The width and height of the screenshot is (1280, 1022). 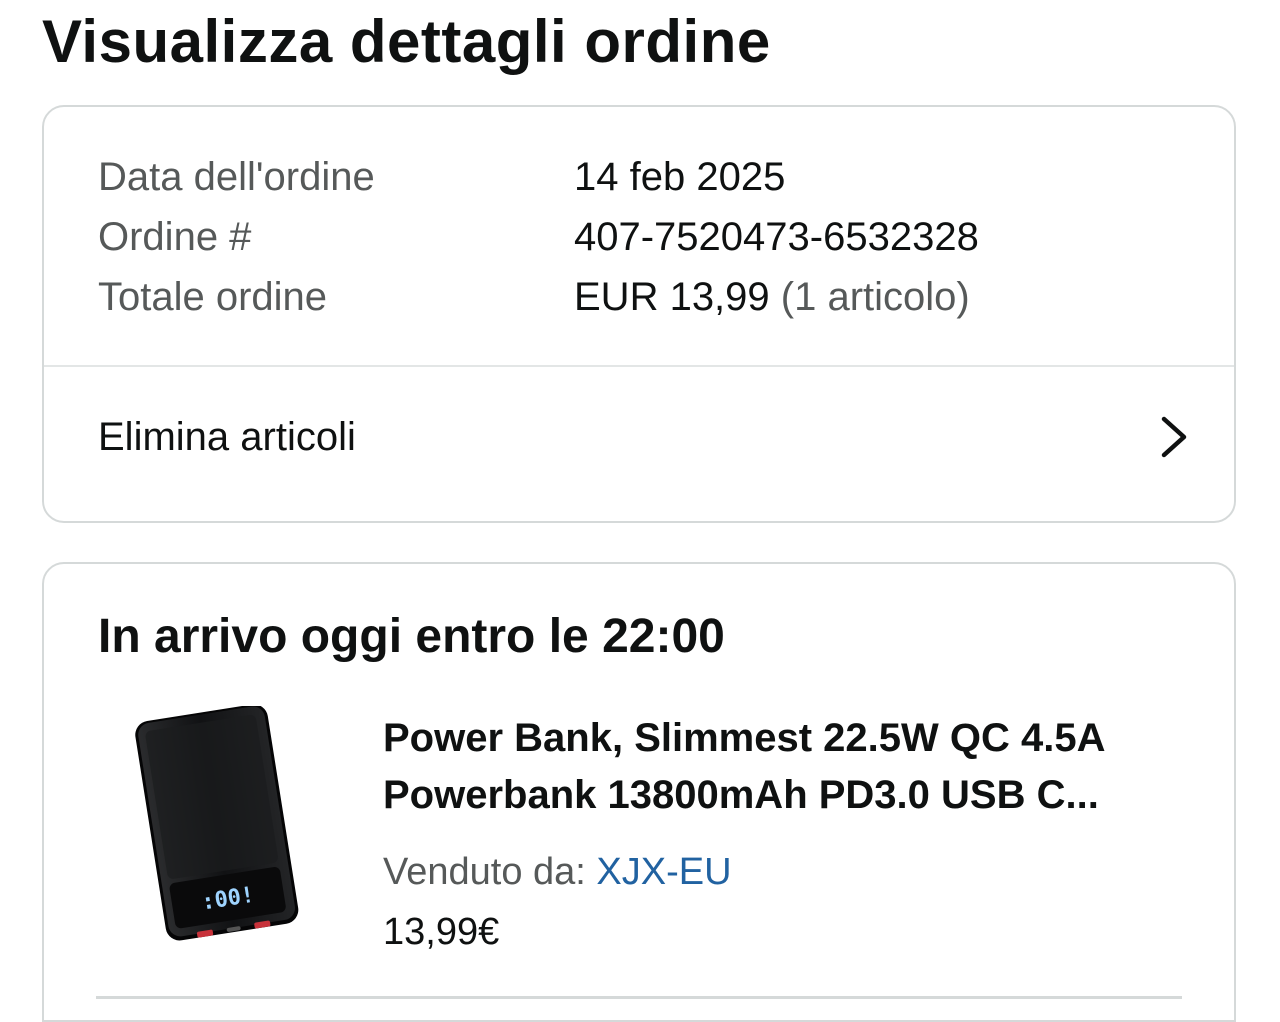 I want to click on order-date-value: 14 feb 2025, so click(x=680, y=177).